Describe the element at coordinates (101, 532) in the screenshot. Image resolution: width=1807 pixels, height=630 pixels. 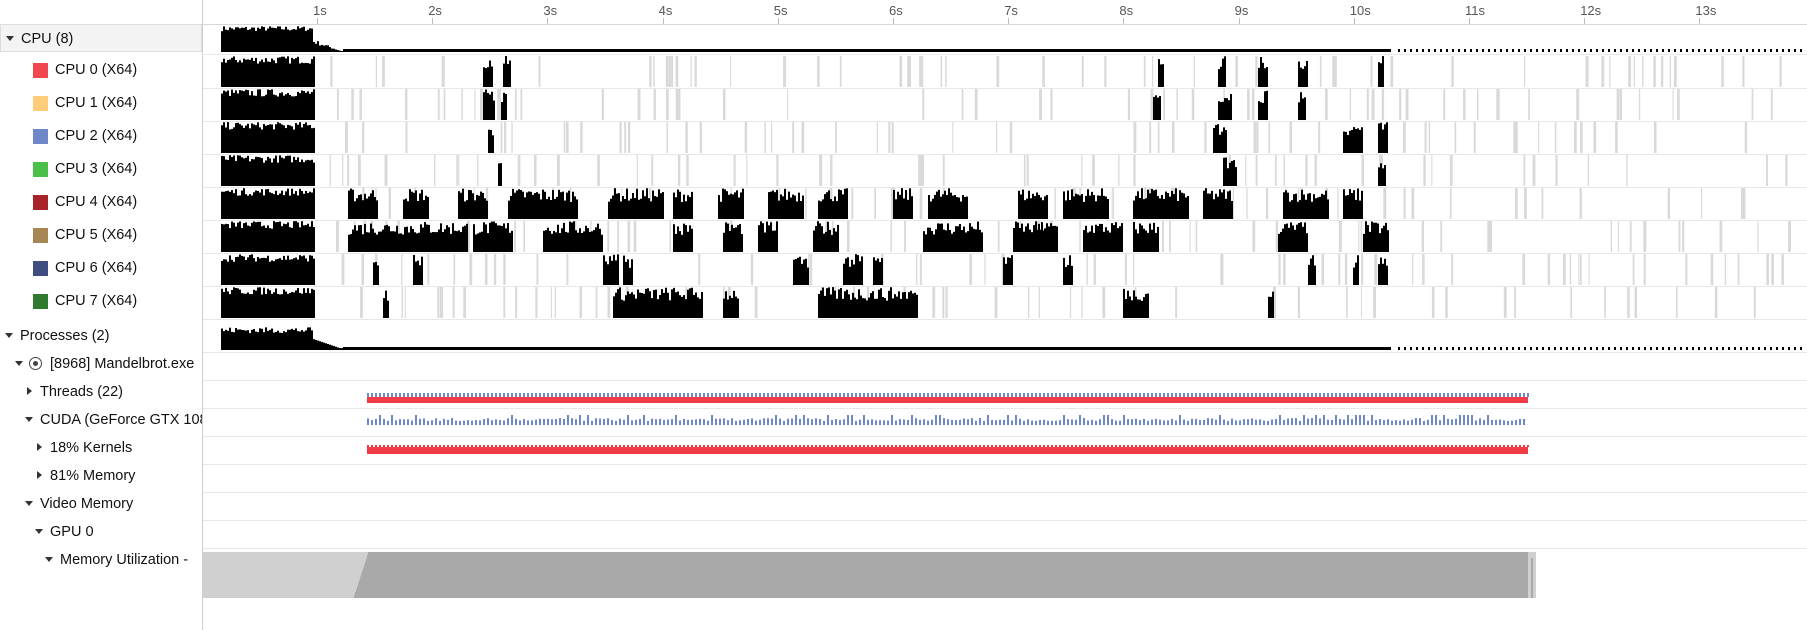
I see `row-gpu: GPU 0` at that location.